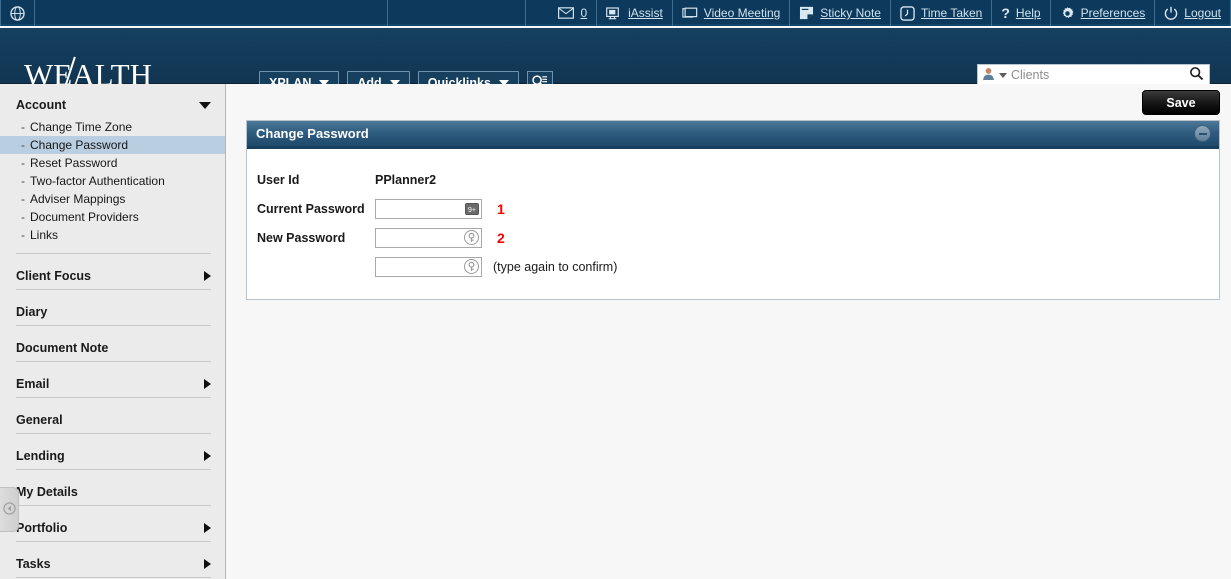 The height and width of the screenshot is (579, 1231). Describe the element at coordinates (113, 384) in the screenshot. I see `sidebar-group-email: Email` at that location.